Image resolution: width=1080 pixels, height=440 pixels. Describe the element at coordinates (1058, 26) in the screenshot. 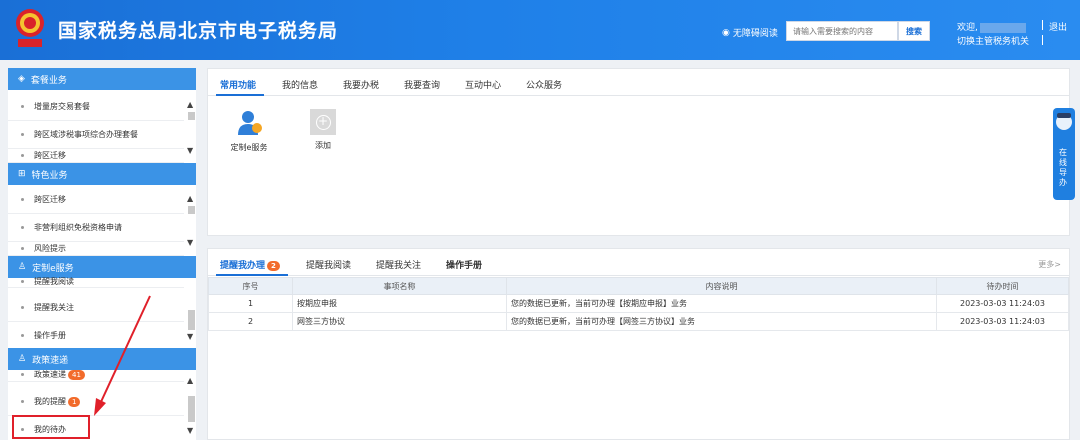

I see `logout-link: 退出` at that location.